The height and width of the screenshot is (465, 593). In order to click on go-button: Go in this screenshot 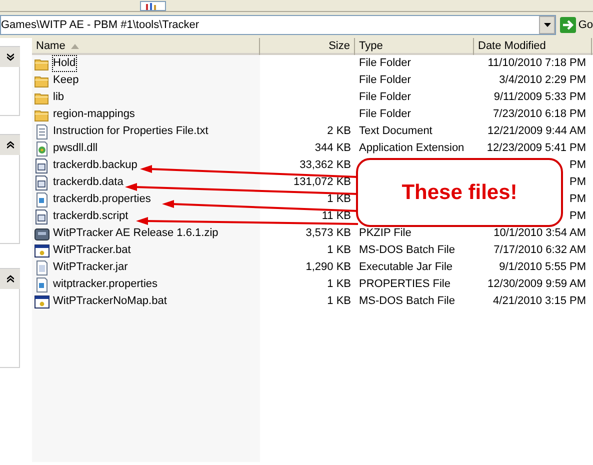, I will do `click(576, 25)`.